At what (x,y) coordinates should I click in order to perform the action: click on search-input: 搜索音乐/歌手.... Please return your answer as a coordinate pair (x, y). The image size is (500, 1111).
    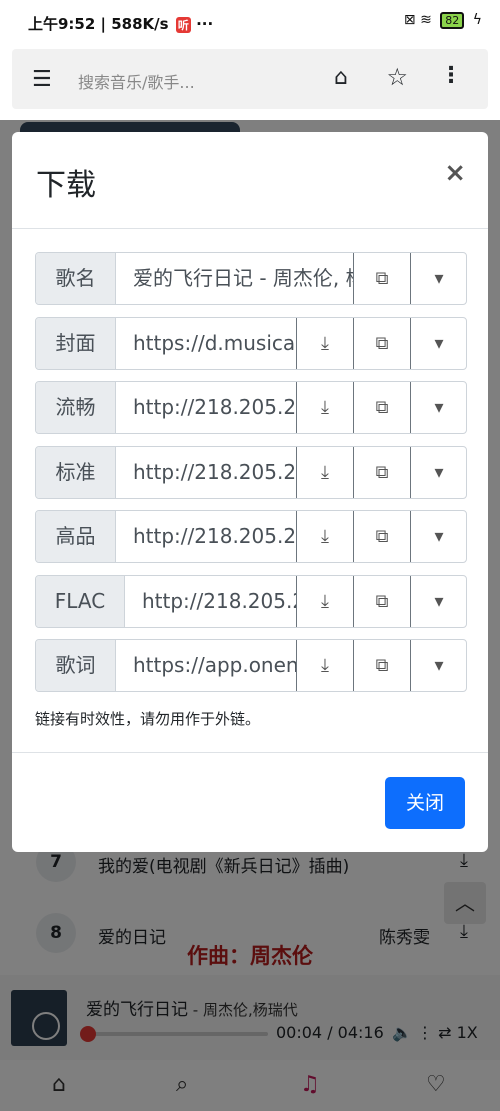
    Looking at the image, I should click on (136, 81).